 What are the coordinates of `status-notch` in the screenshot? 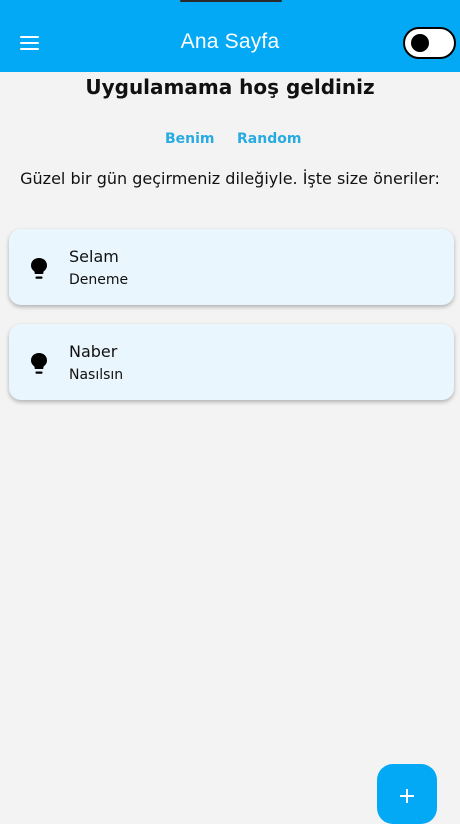 It's located at (231, 1).